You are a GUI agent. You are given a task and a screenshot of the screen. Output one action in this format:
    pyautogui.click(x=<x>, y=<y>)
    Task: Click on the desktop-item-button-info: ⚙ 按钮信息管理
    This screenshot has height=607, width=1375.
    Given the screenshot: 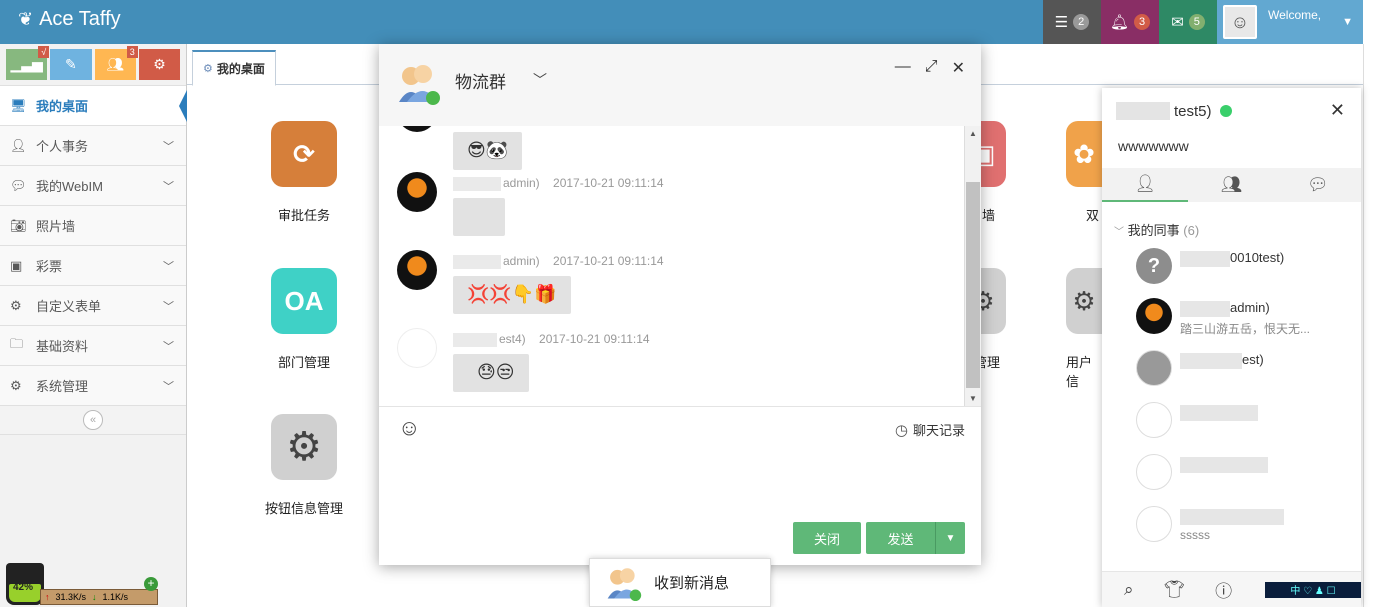 What is the action you would take?
    pyautogui.click(x=304, y=465)
    